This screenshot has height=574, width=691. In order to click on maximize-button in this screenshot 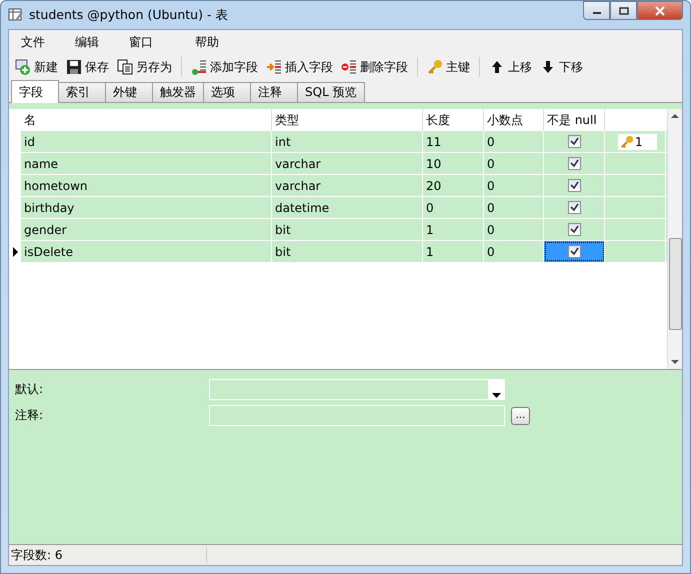, I will do `click(623, 10)`.